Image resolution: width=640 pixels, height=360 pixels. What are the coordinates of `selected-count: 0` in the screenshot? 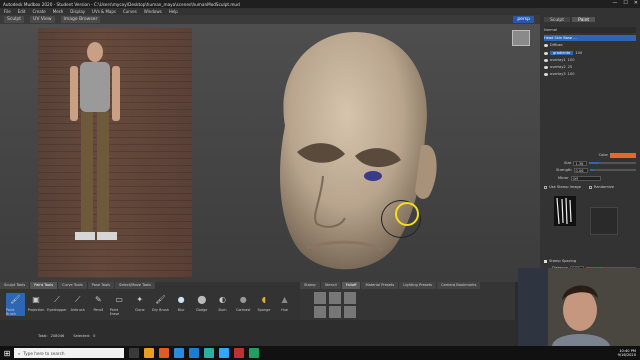 It's located at (94, 336).